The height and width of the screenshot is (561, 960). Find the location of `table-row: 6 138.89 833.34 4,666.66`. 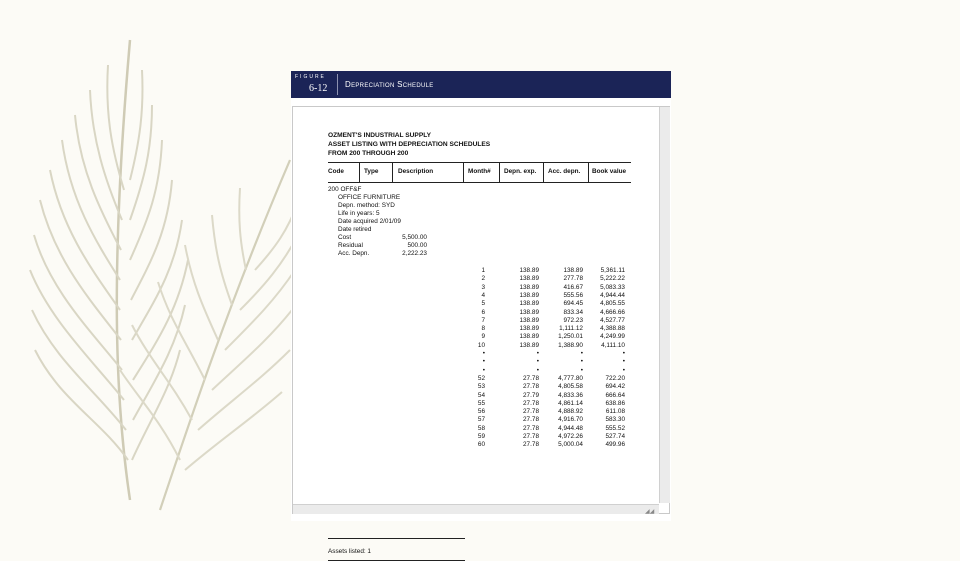

table-row: 6 138.89 833.34 4,666.66 is located at coordinates (481, 313).